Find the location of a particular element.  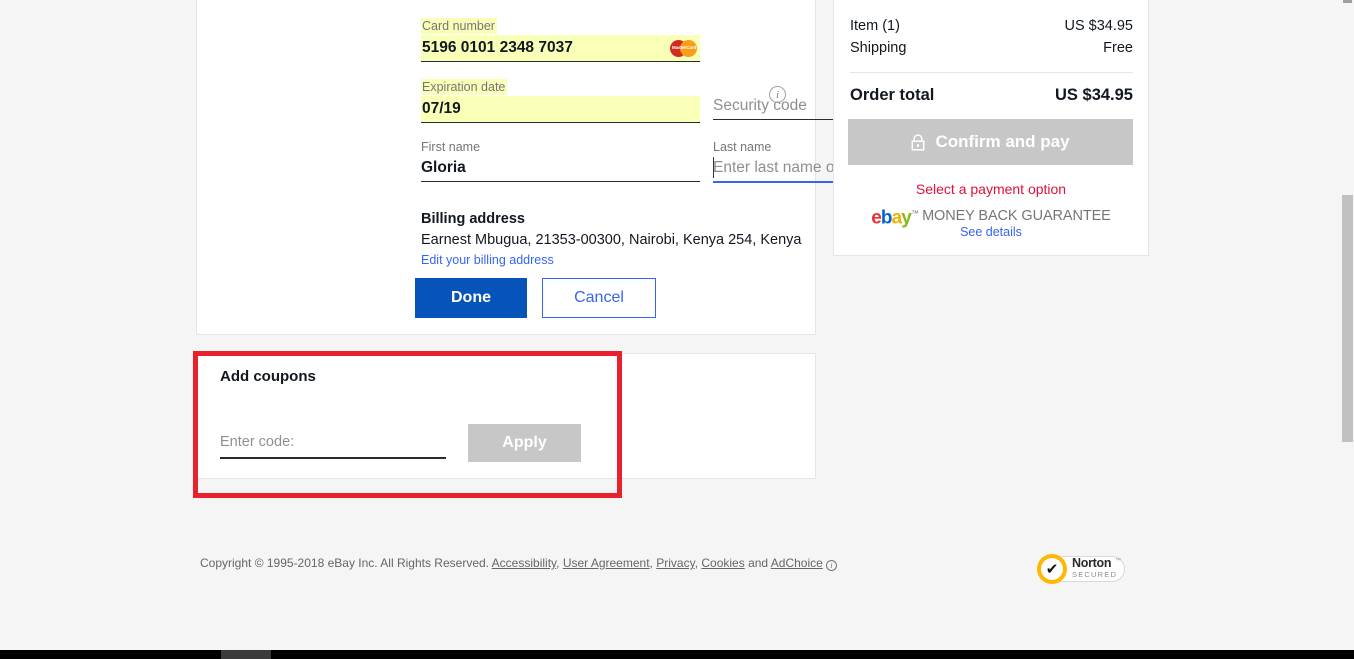

norton-text-block: Norton SECURED is located at coordinates (1095, 568).